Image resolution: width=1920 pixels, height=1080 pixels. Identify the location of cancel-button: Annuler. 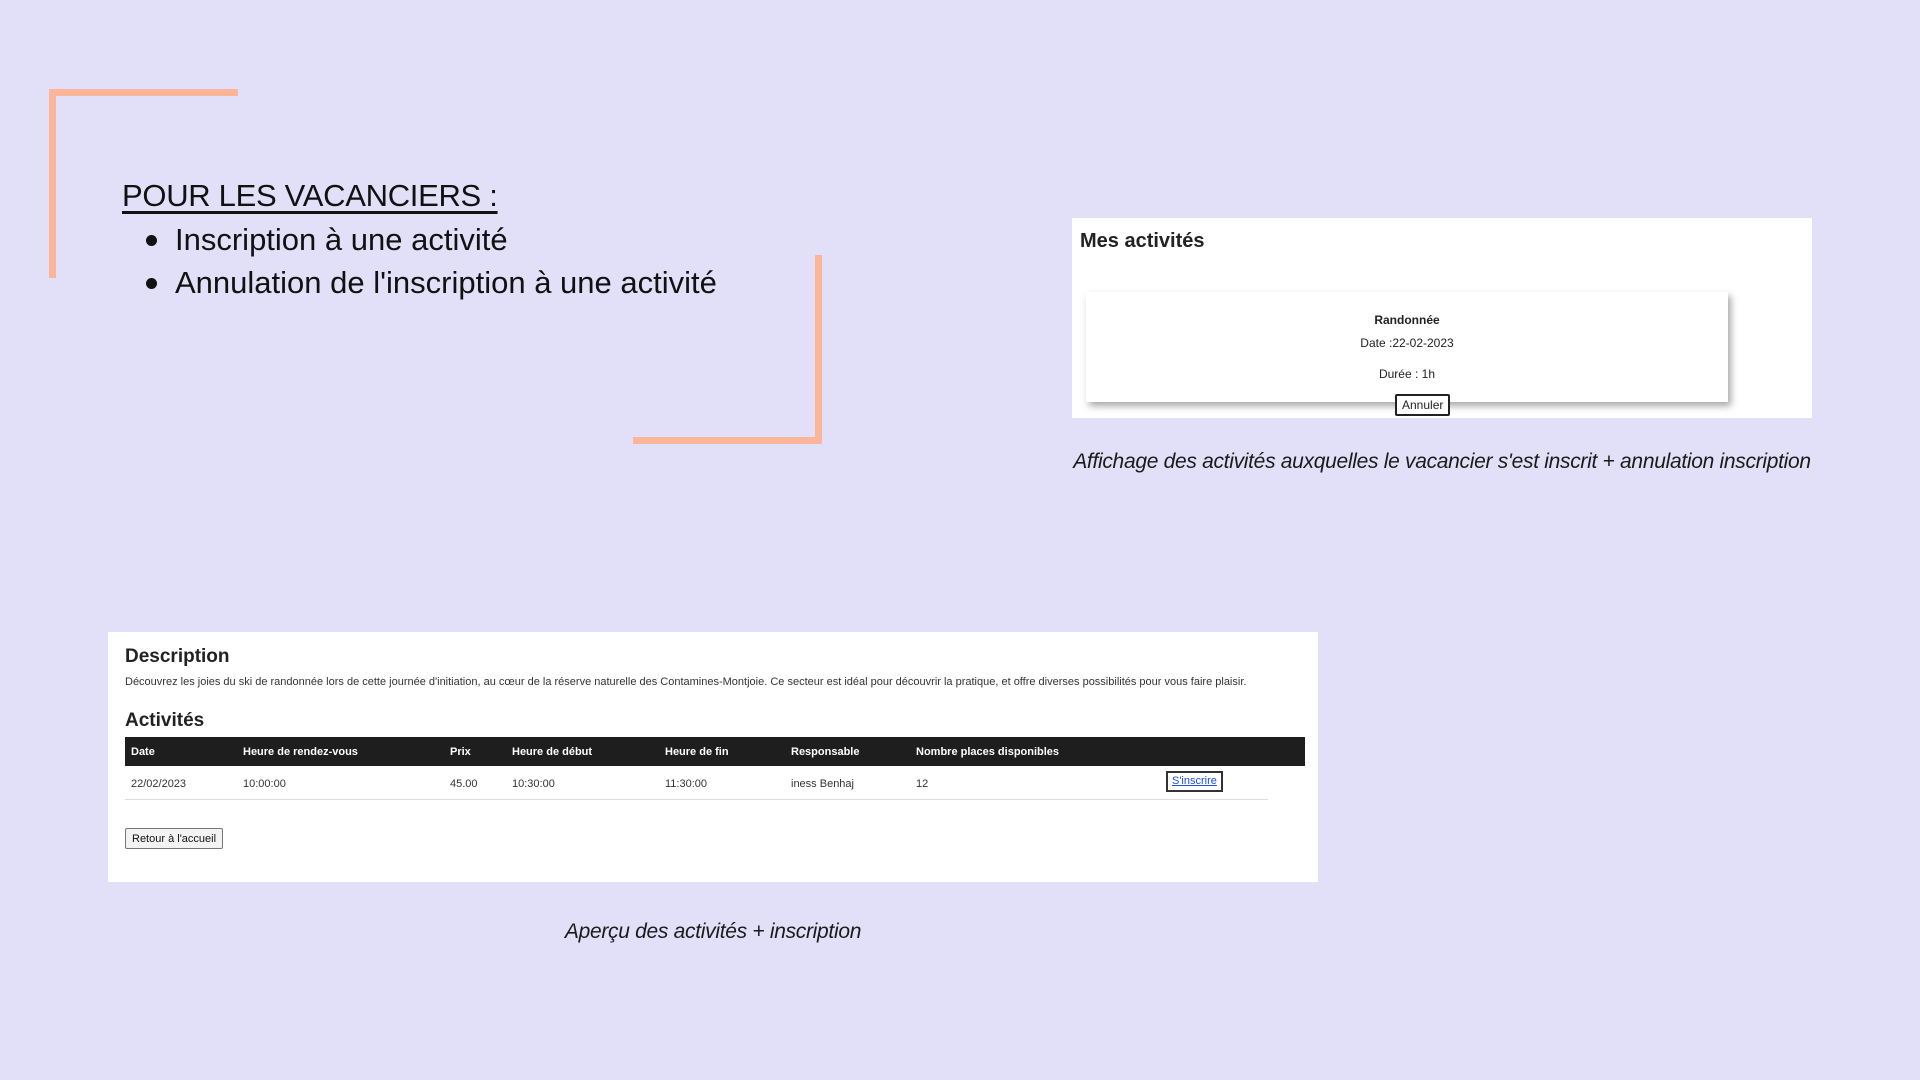
(1423, 405).